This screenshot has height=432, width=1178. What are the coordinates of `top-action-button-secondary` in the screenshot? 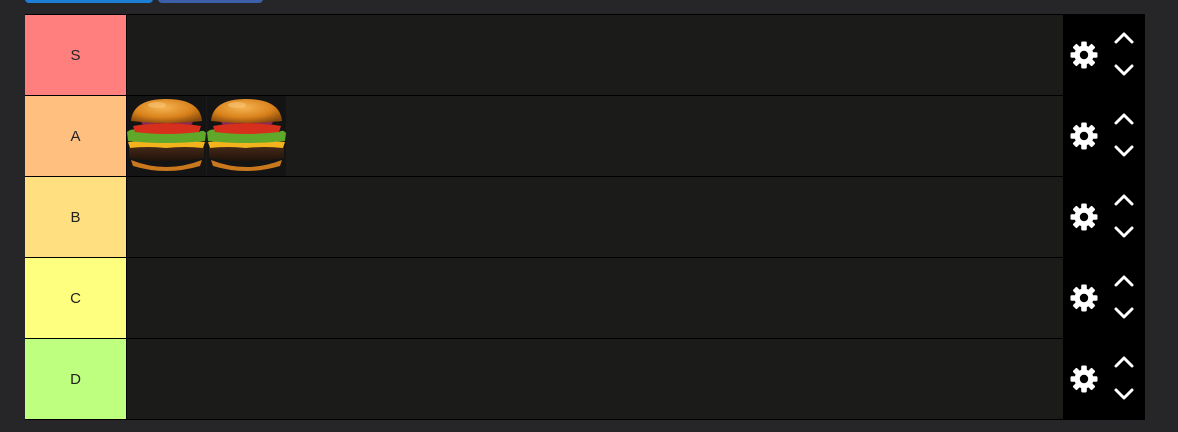 It's located at (210, 1).